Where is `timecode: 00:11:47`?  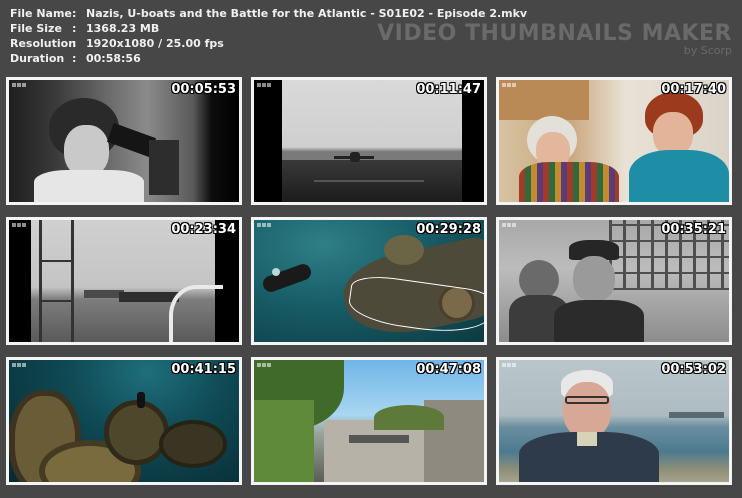 timecode: 00:11:47 is located at coordinates (448, 89).